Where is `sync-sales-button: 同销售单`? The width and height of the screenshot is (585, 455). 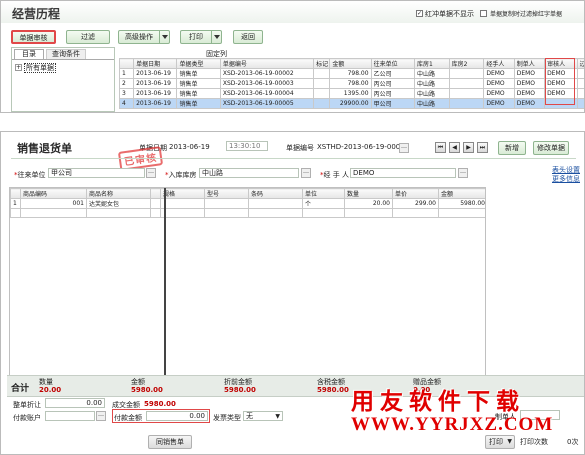
sync-sales-button: 同销售单 is located at coordinates (170, 442).